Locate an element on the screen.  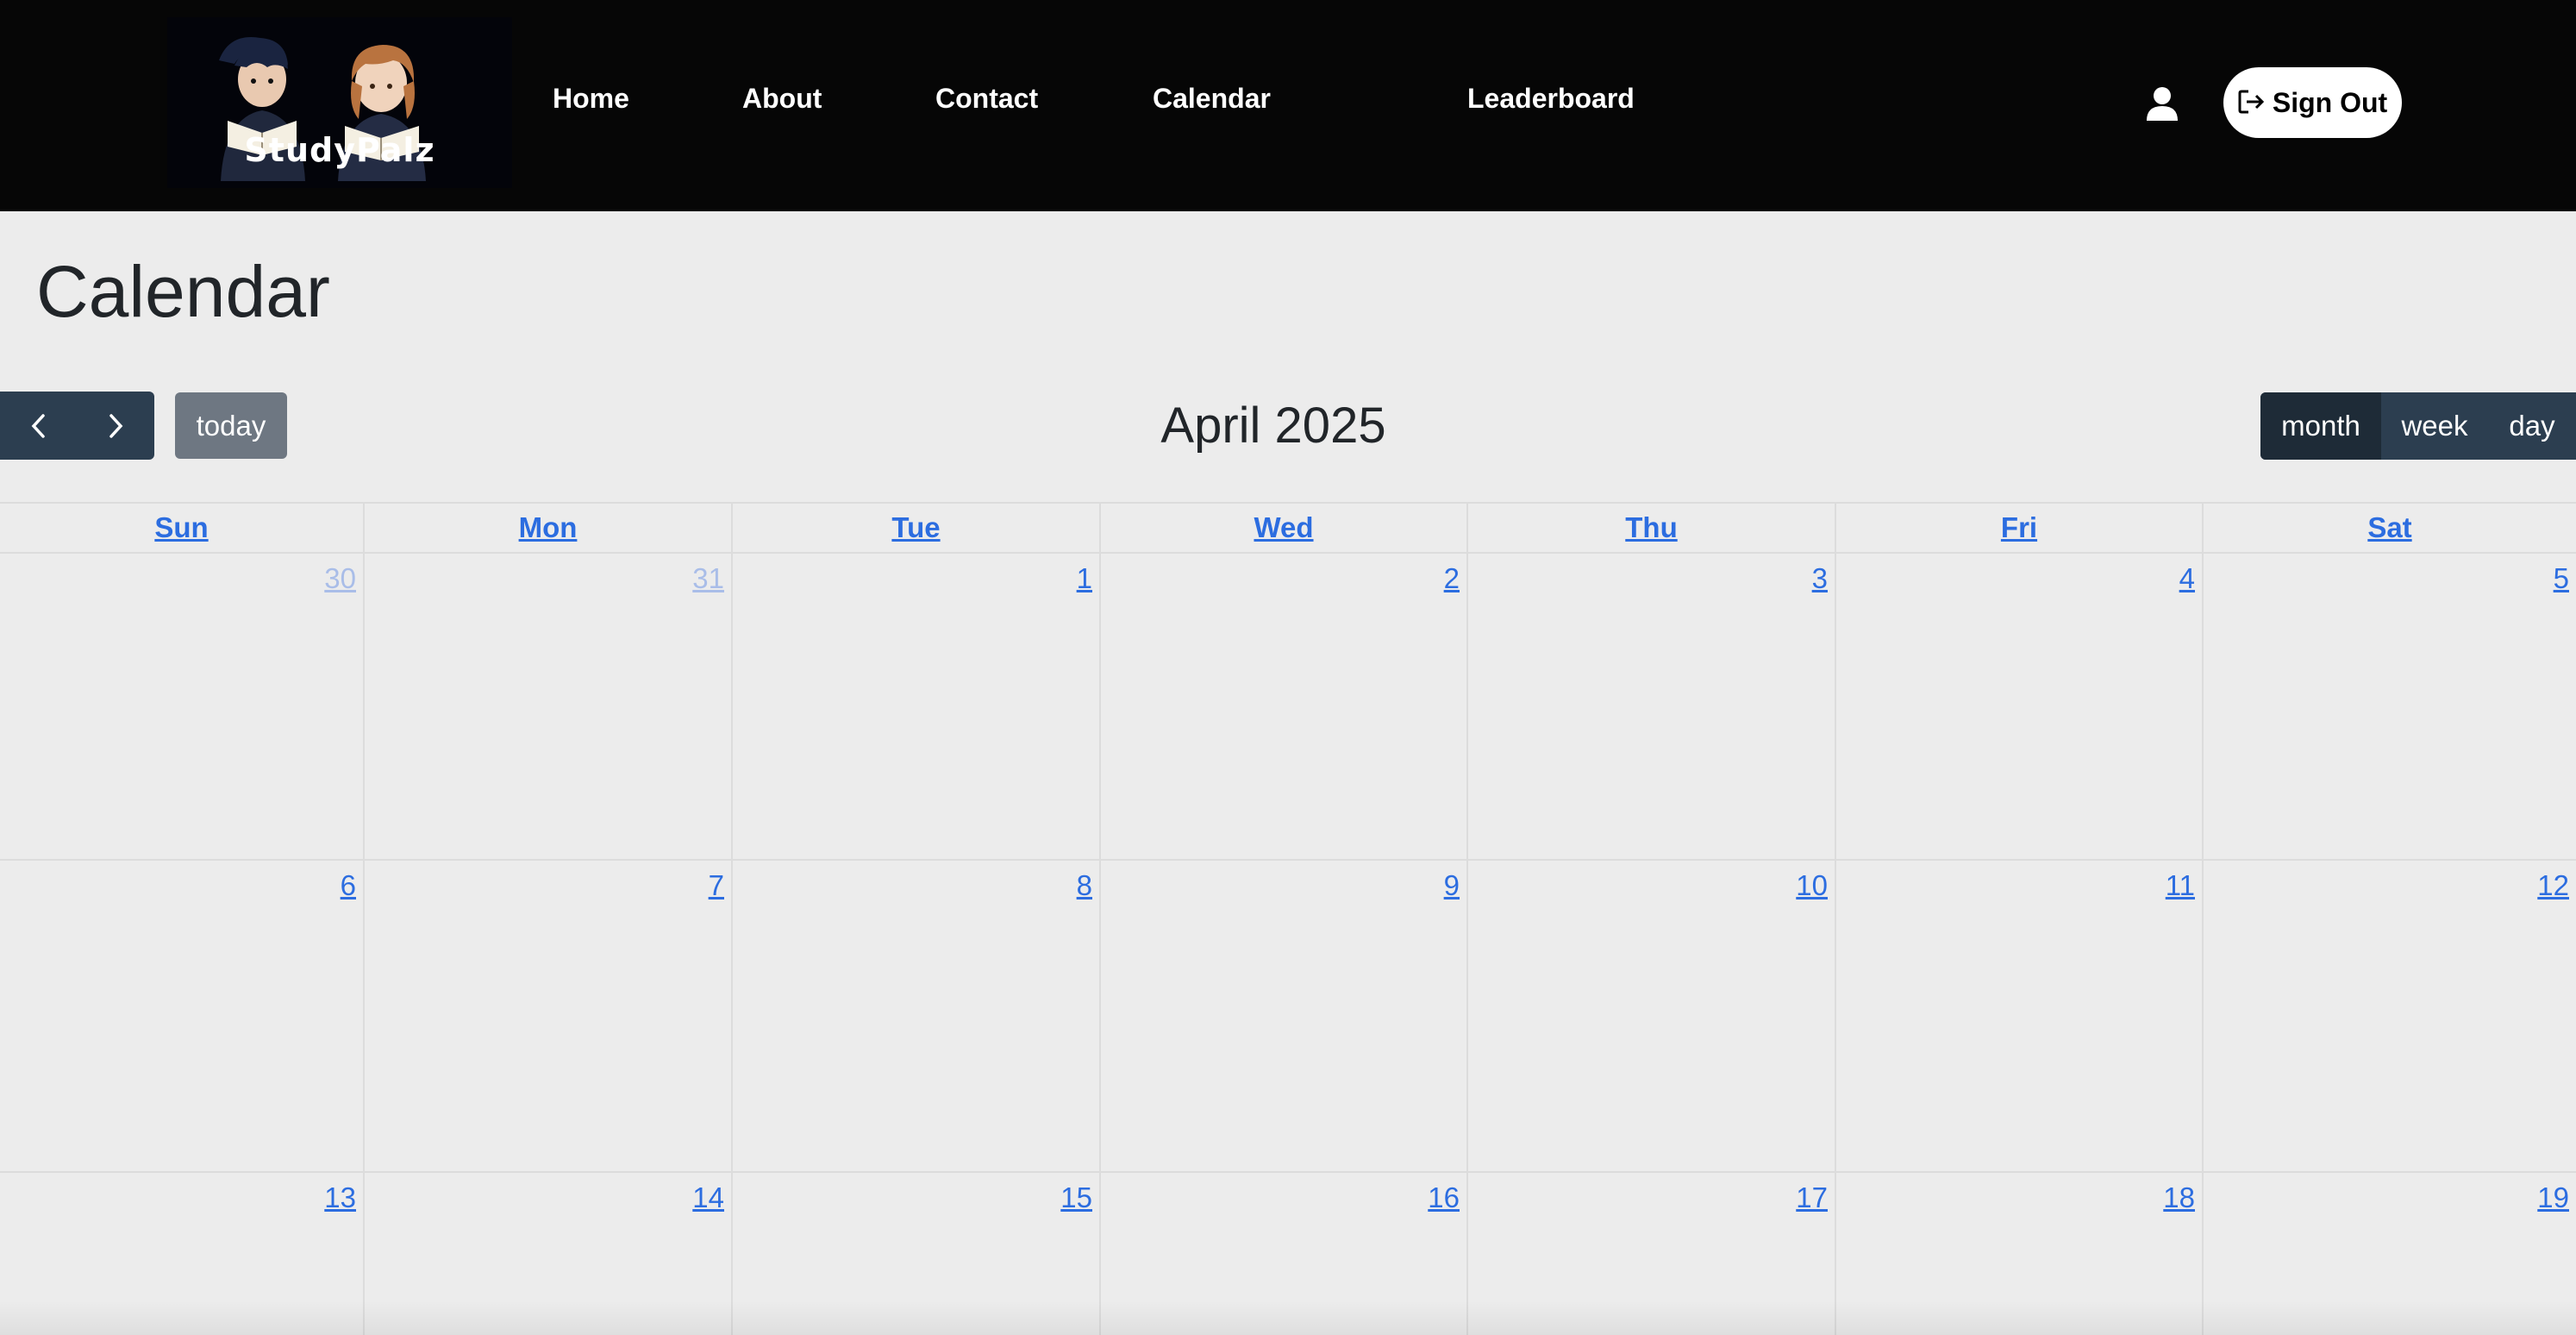
sign-out-button: Sign Out is located at coordinates (2312, 102).